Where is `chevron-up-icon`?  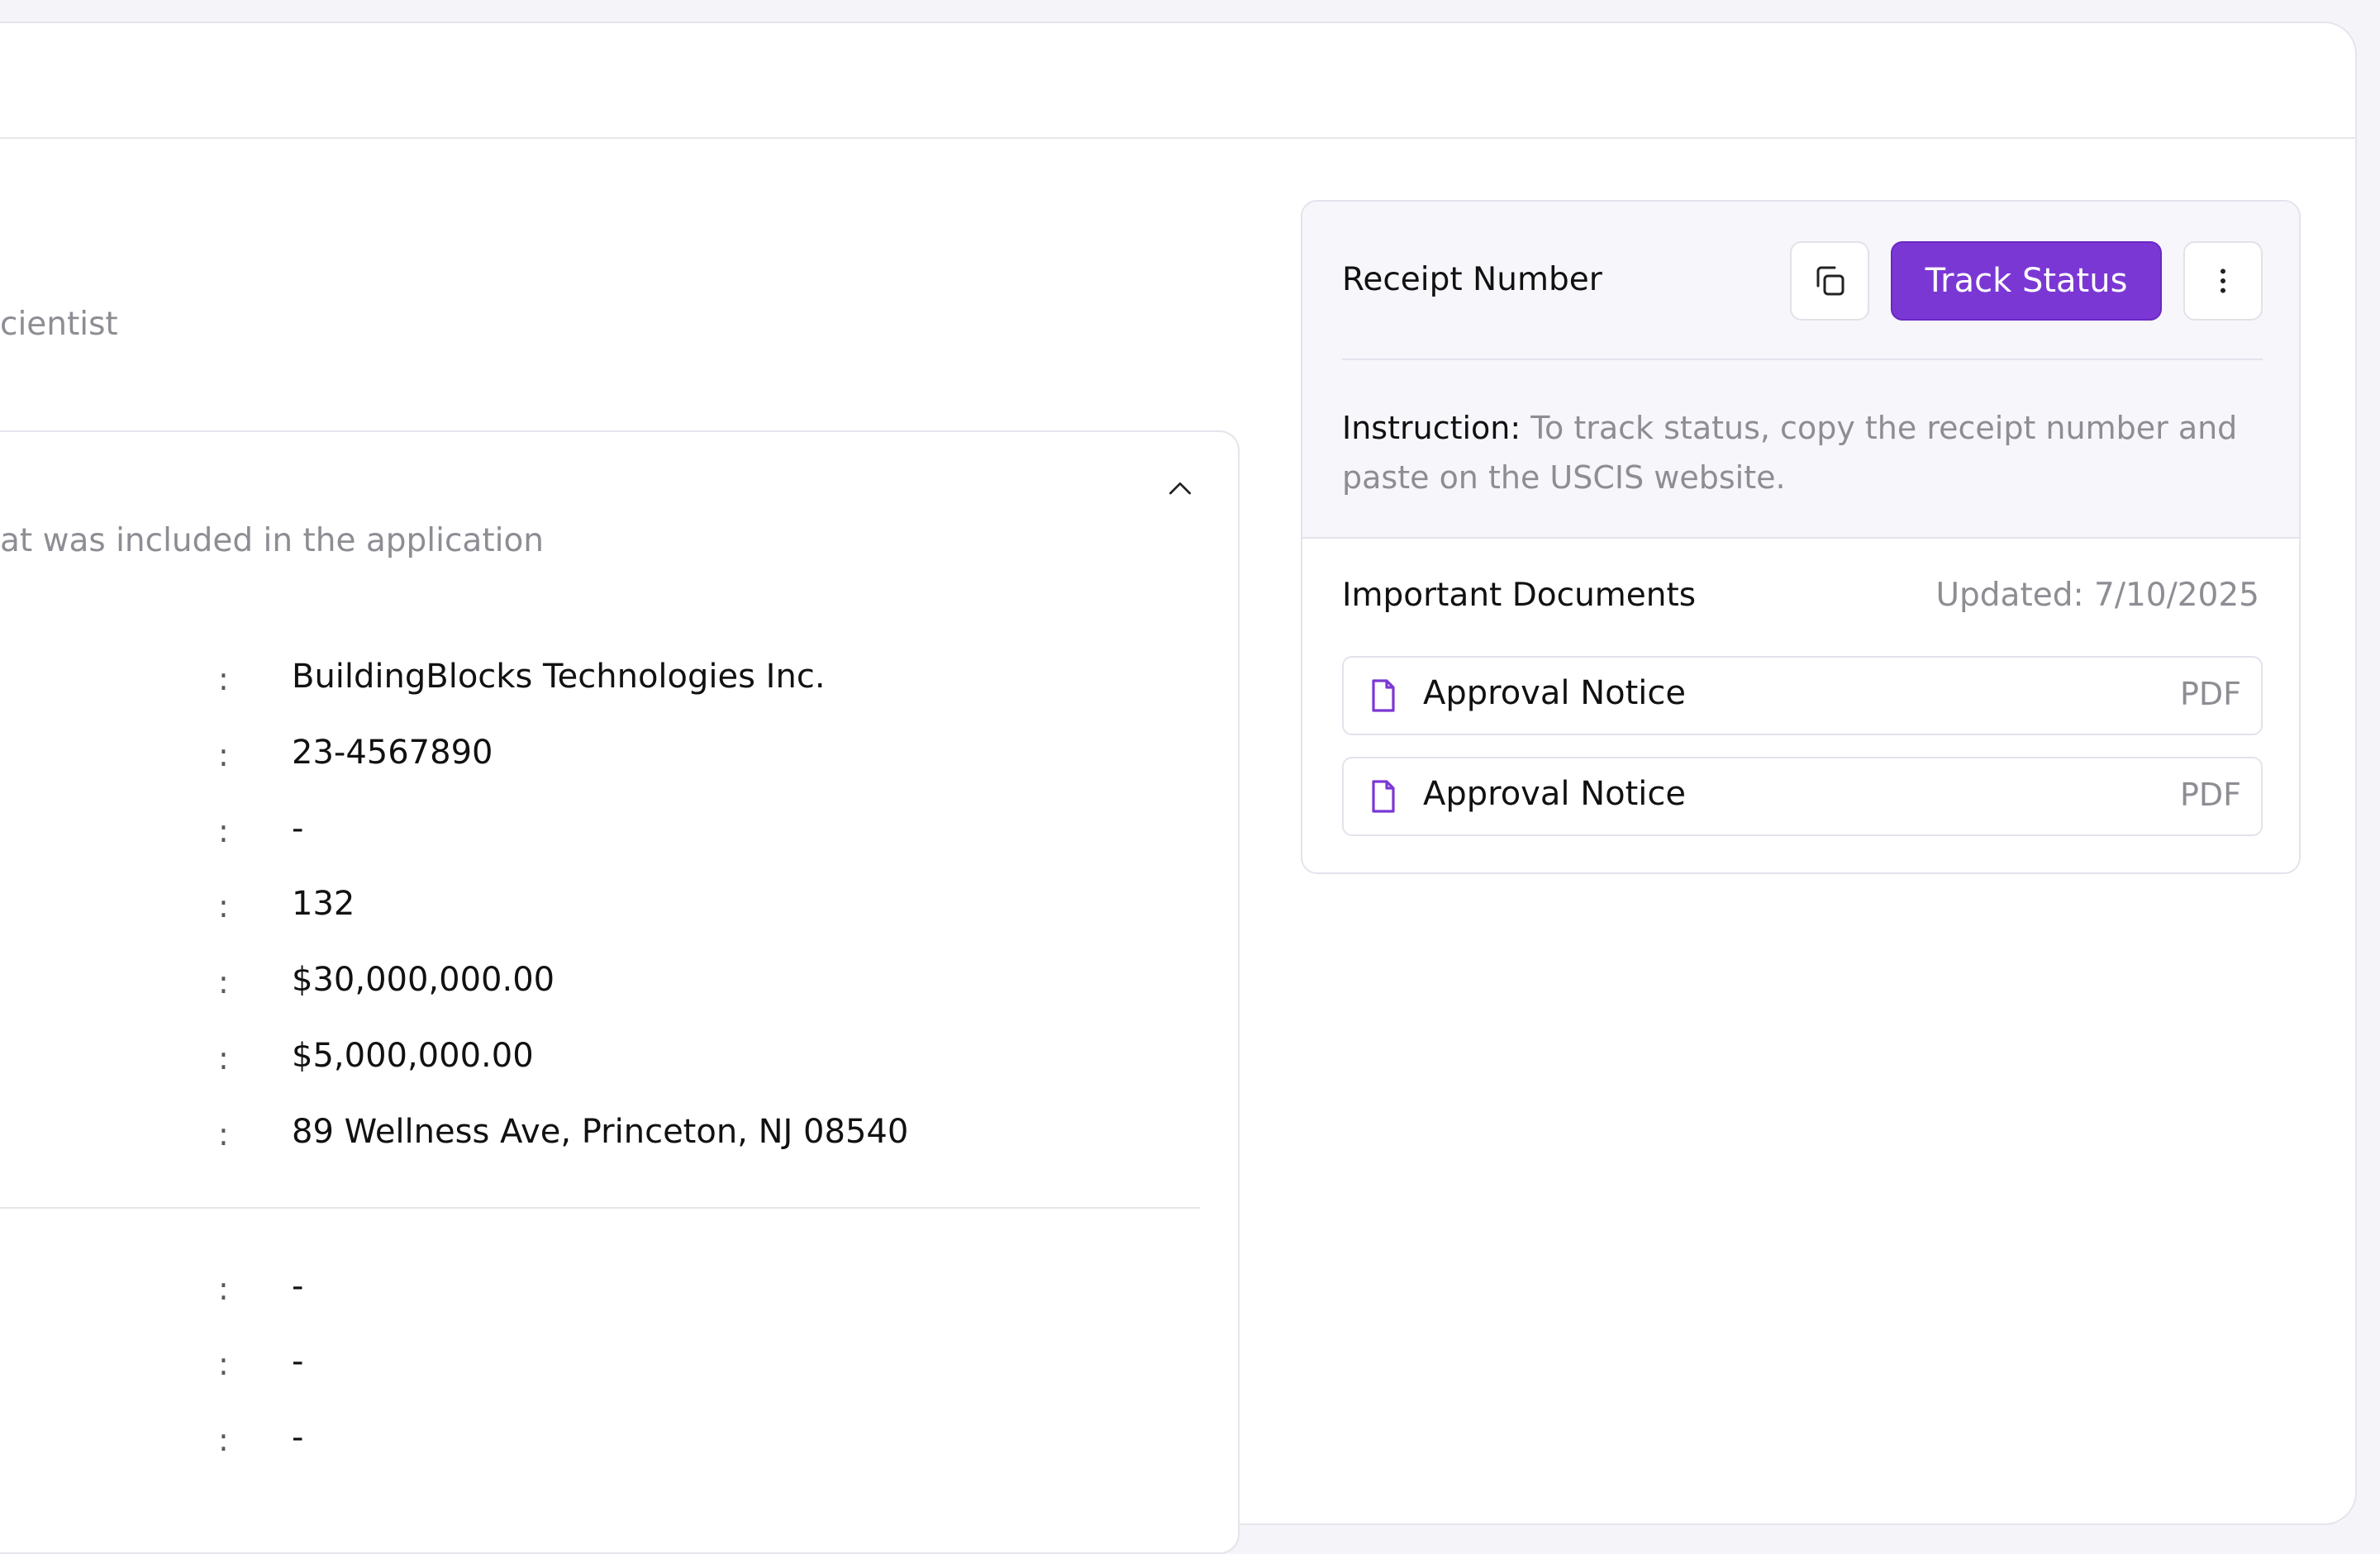 chevron-up-icon is located at coordinates (1180, 488).